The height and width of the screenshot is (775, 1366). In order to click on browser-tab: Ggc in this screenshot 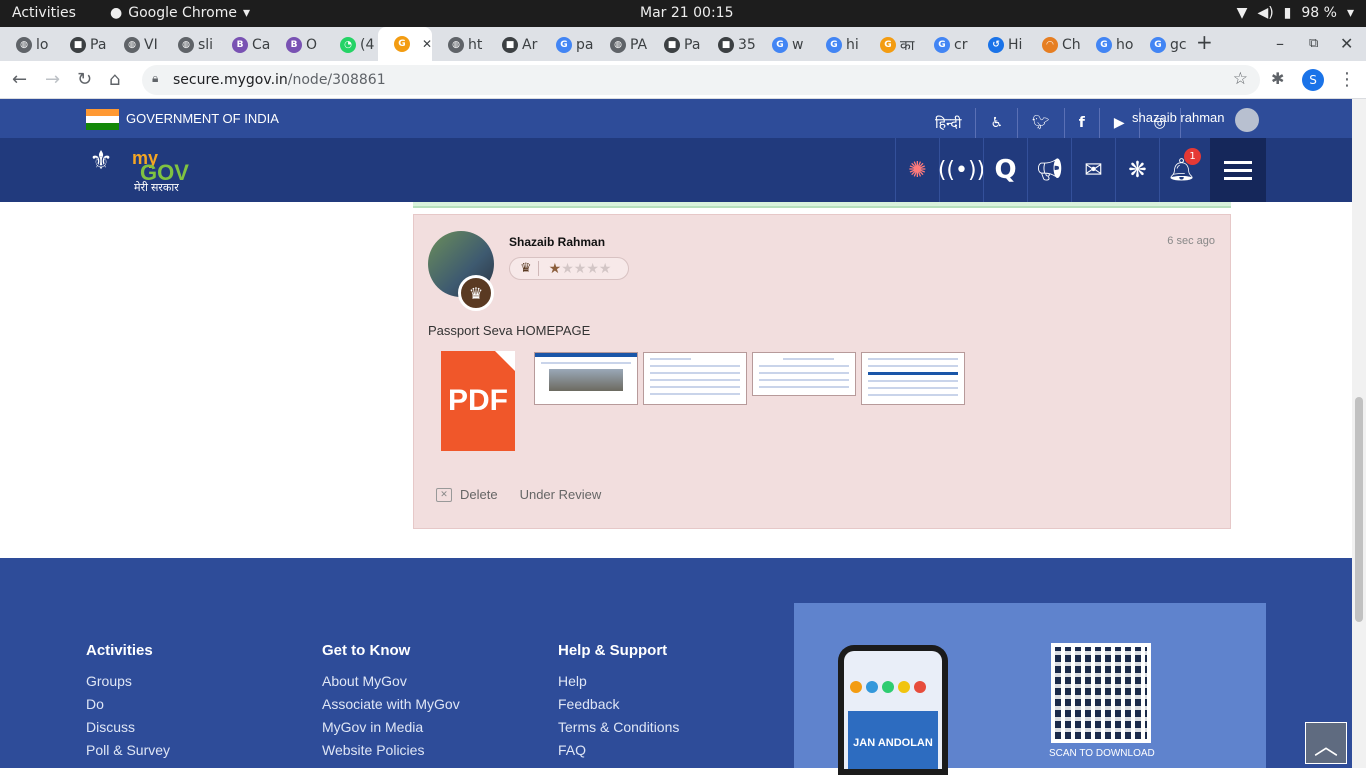, I will do `click(1161, 45)`.